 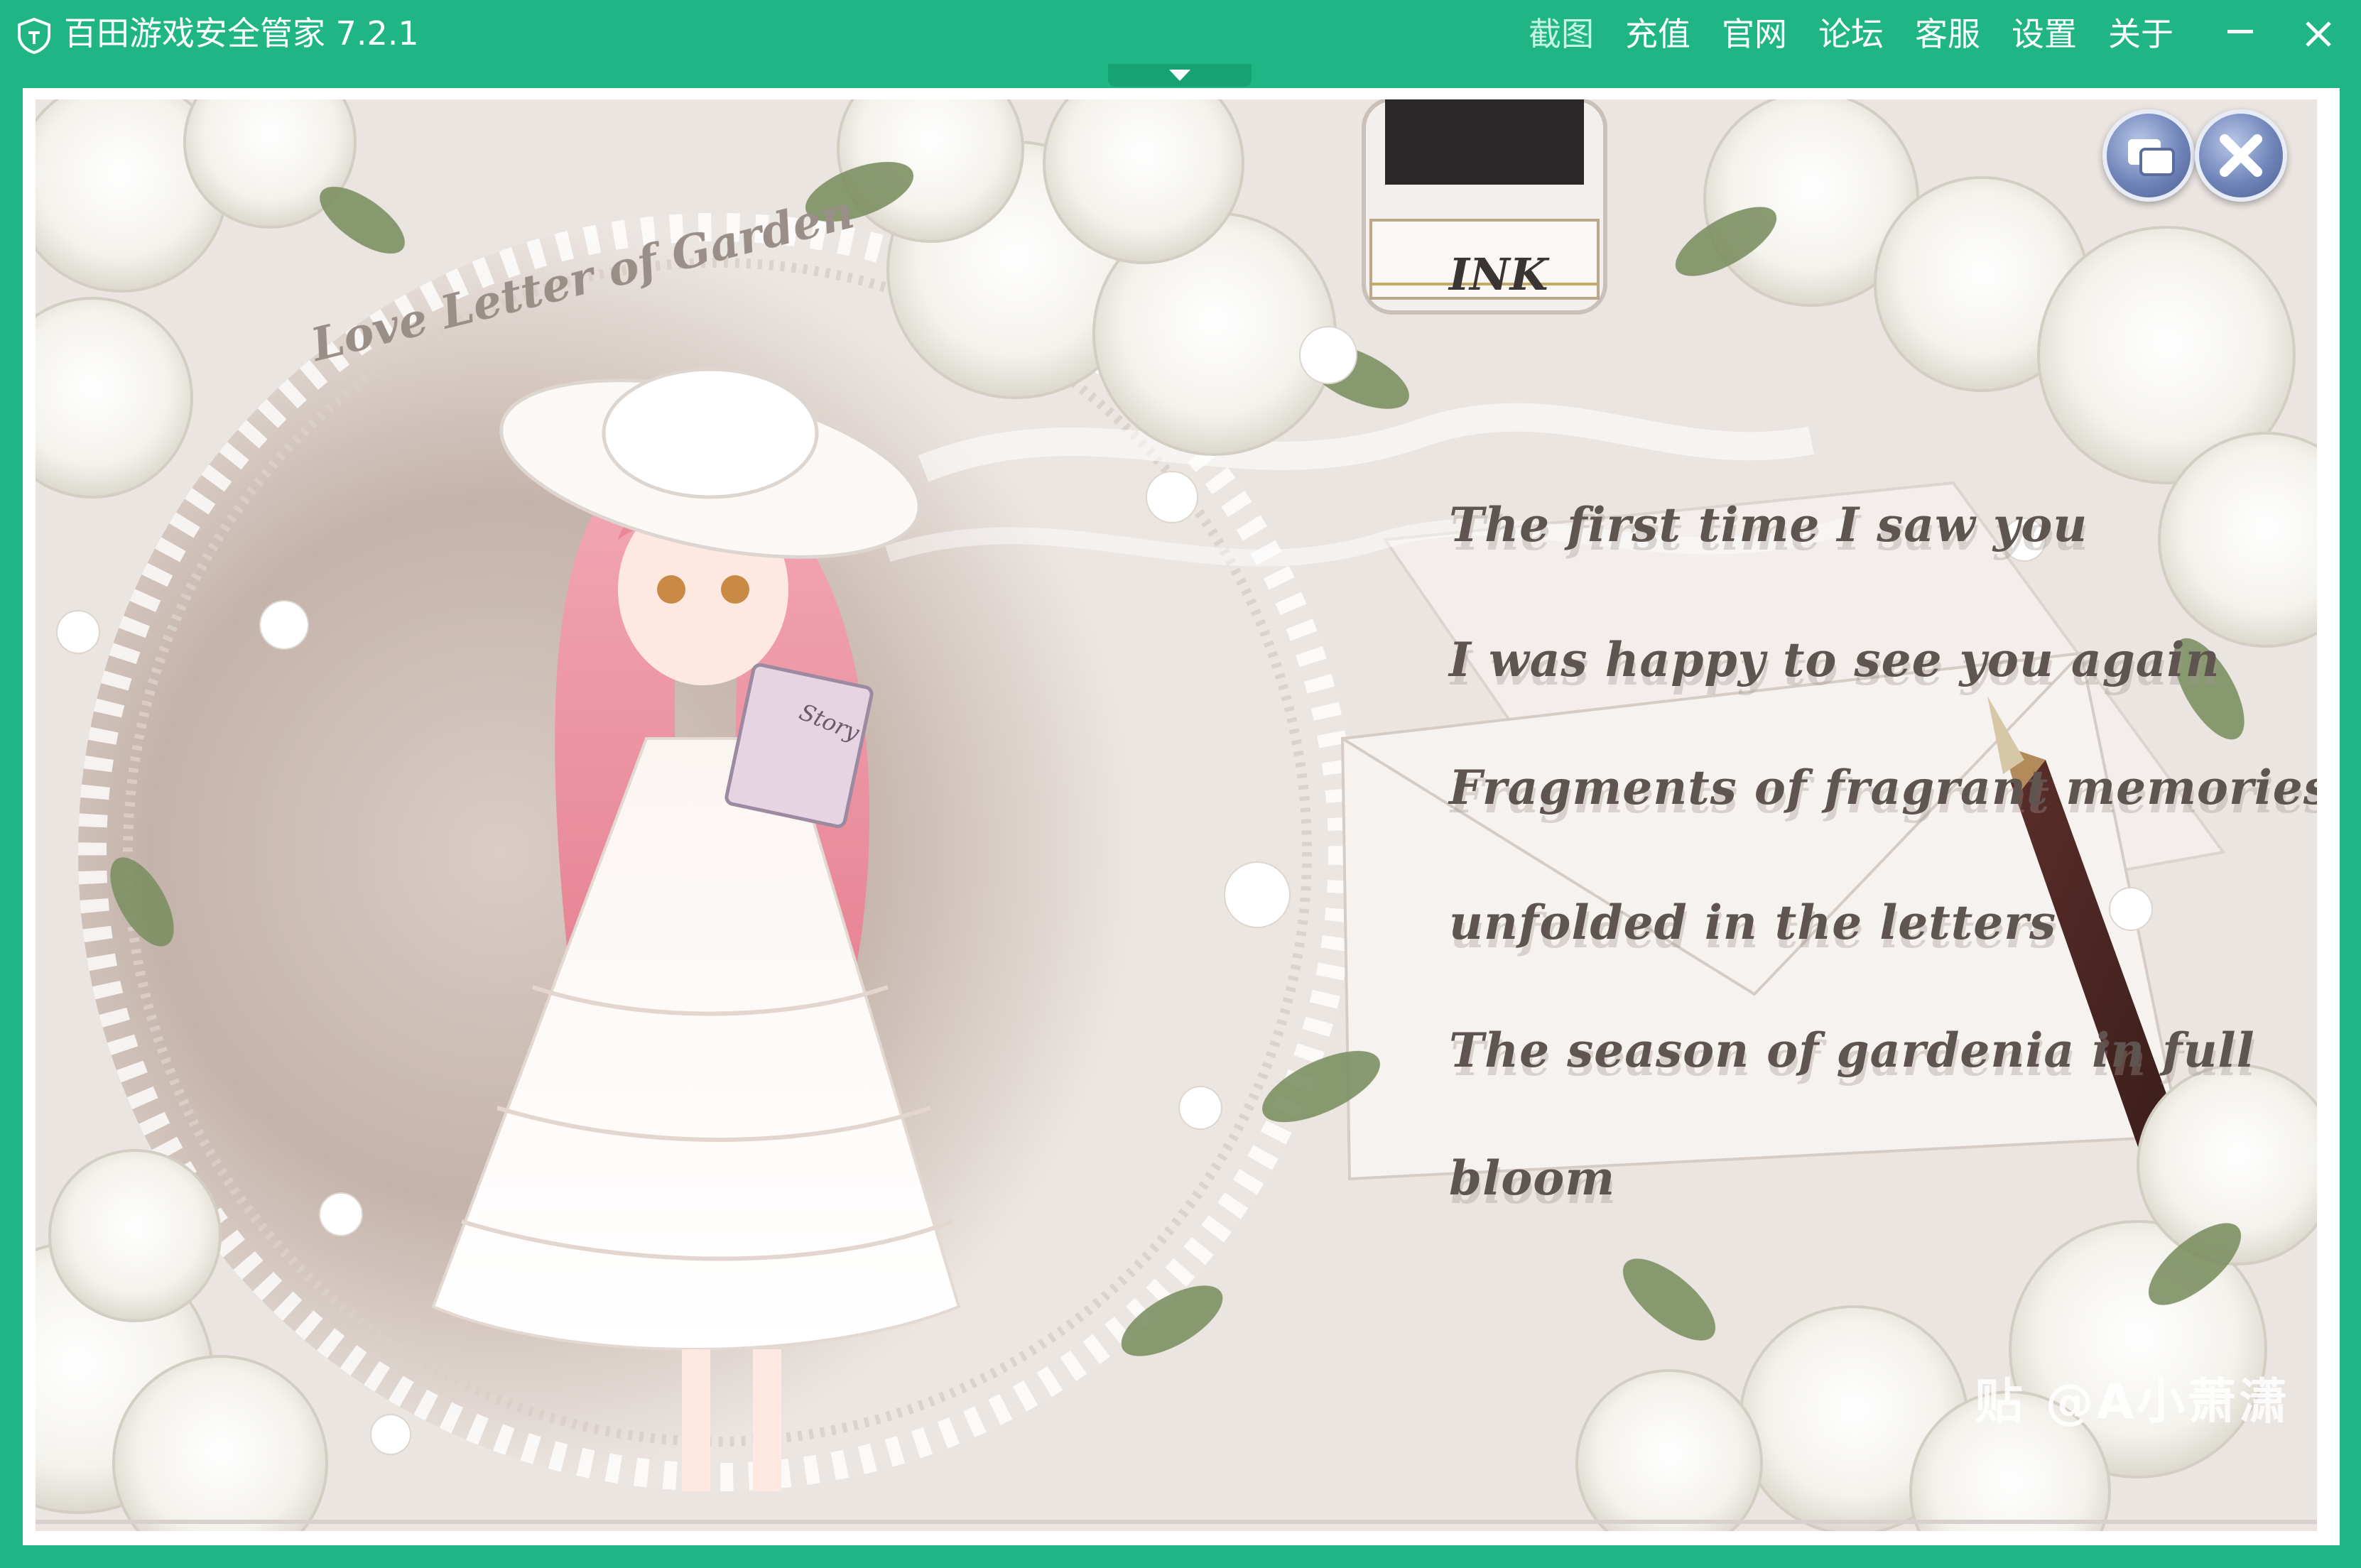 I want to click on minimize-icon, so click(x=2240, y=31).